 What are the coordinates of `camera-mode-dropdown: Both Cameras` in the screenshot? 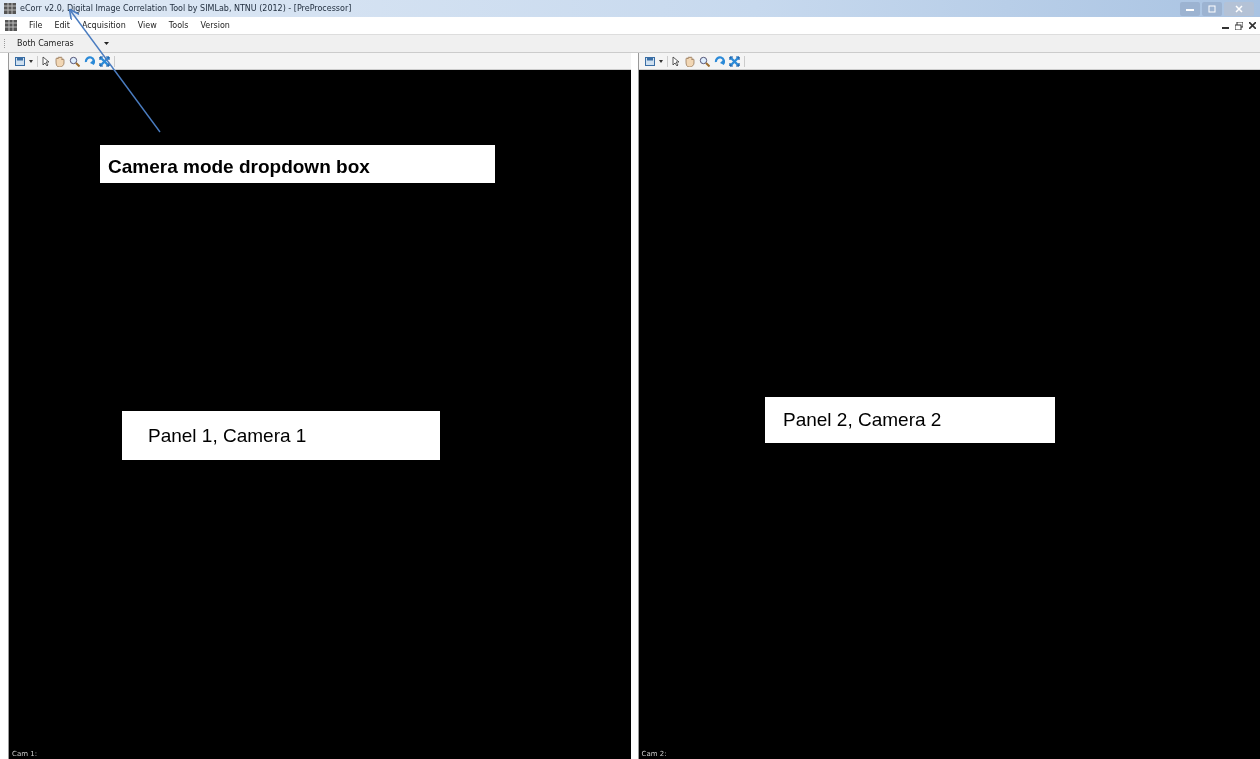 It's located at (56, 43).